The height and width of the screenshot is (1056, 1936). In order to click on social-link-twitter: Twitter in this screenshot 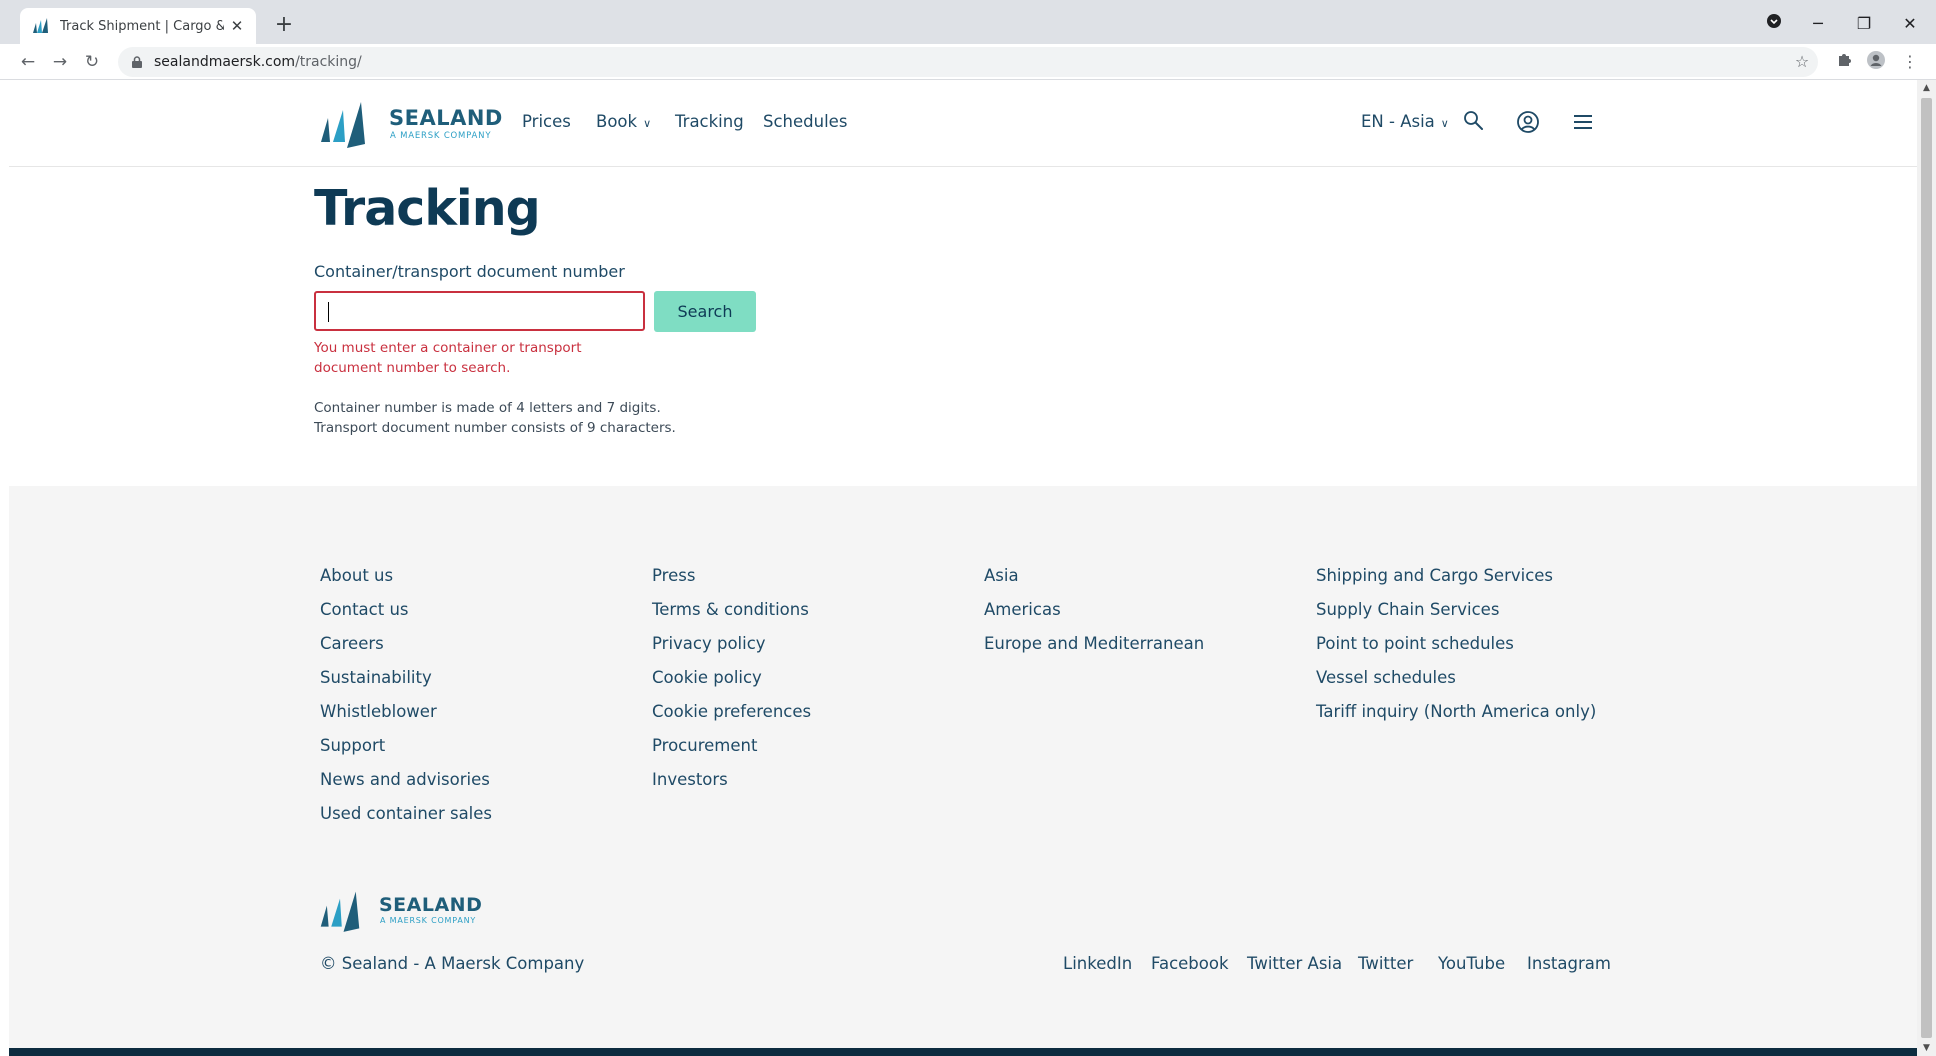, I will do `click(1385, 963)`.